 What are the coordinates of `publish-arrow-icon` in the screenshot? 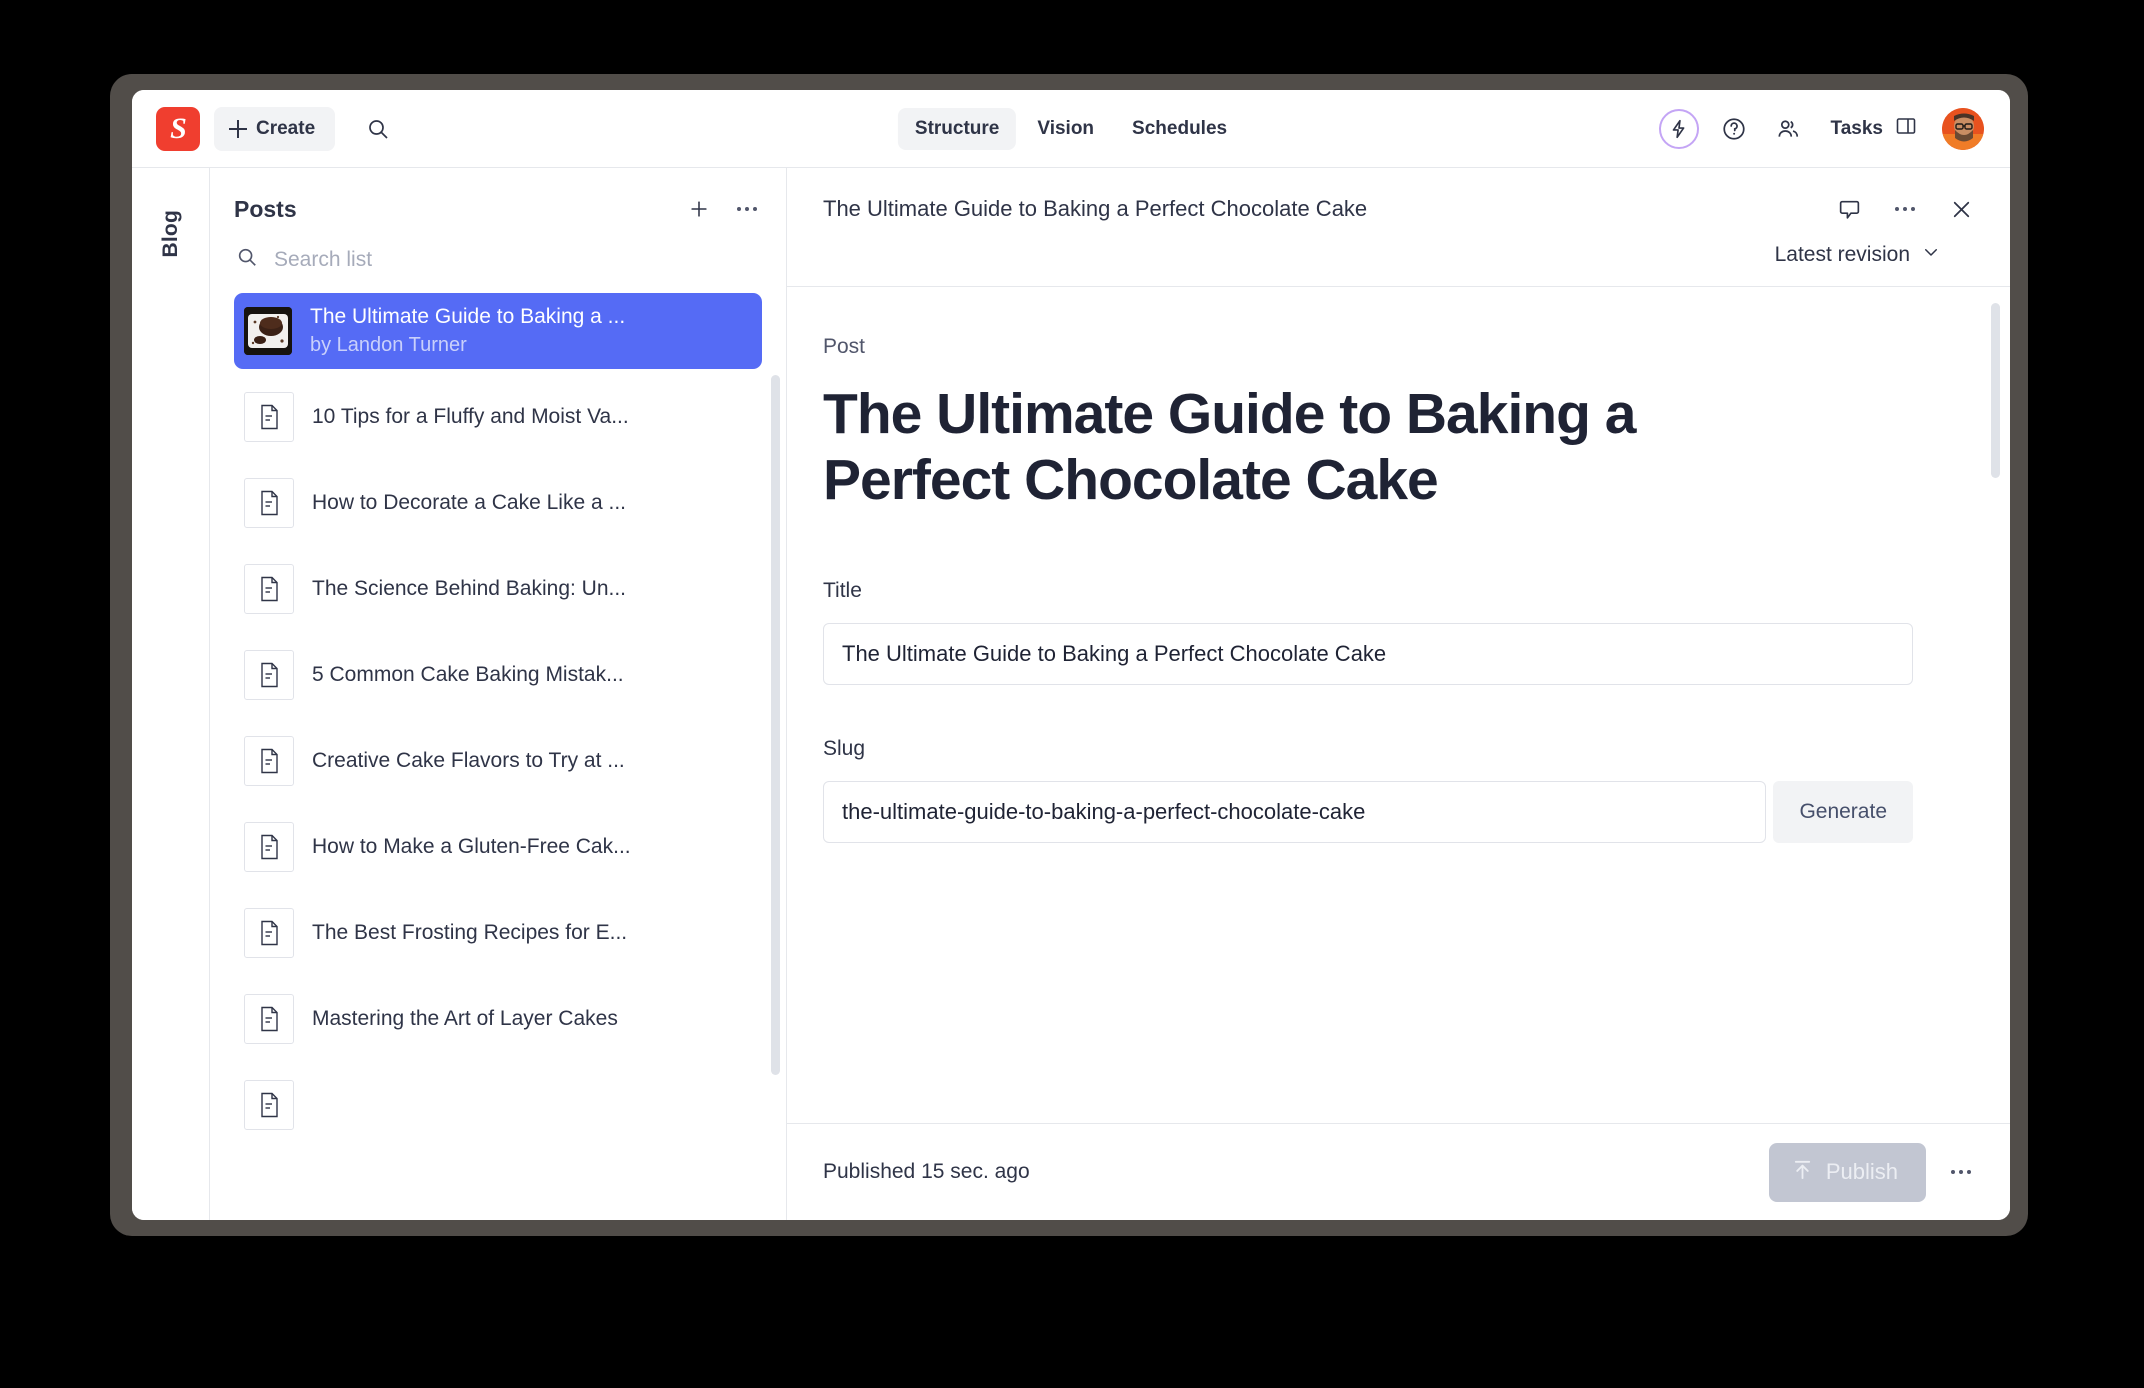 It's located at (1802, 1172).